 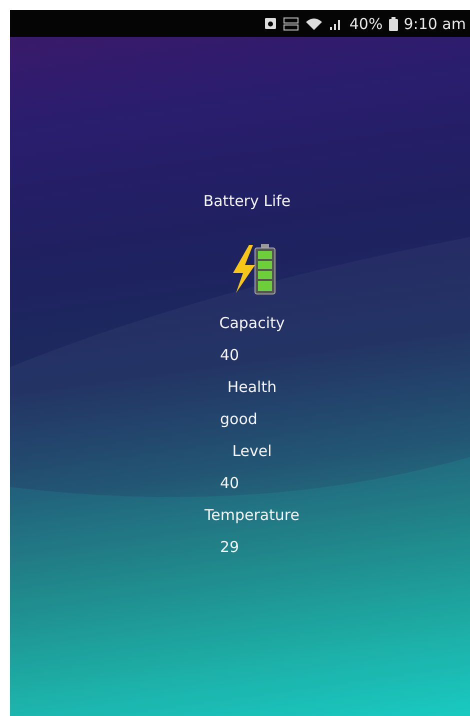 I want to click on wifi-icon, so click(x=314, y=23).